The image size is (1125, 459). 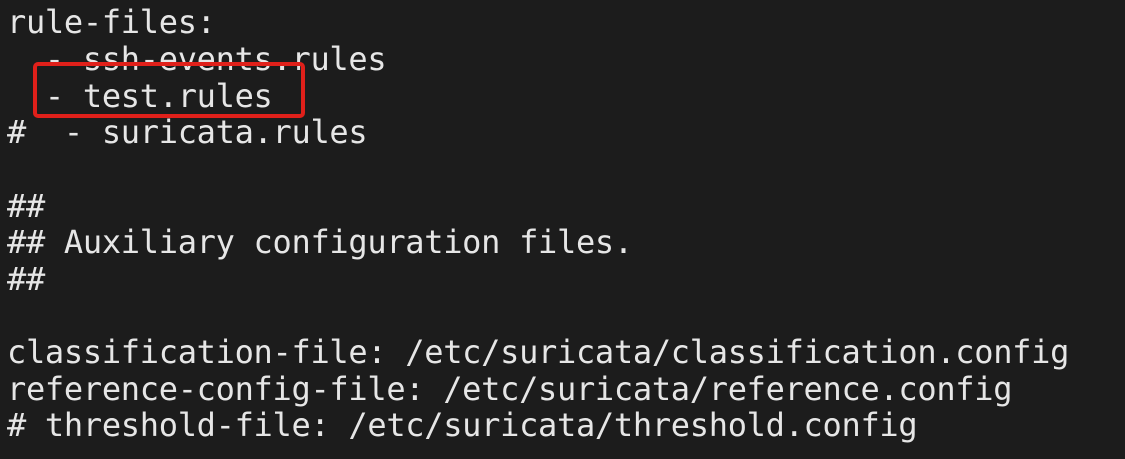 I want to click on config-line-ssh-events-rules: - ssh-events.rules, so click(x=197, y=59).